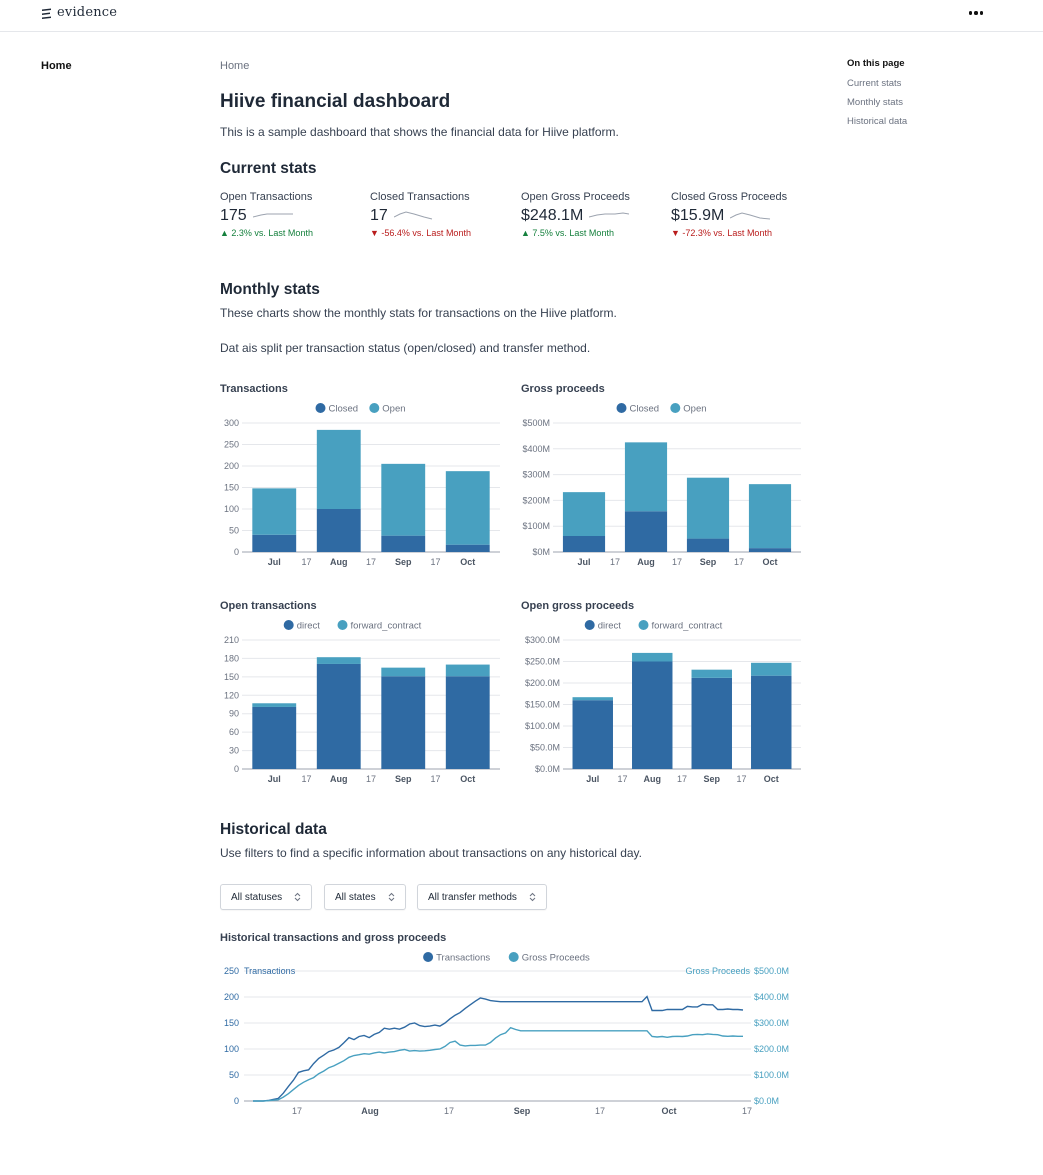 The width and height of the screenshot is (1043, 1175). Describe the element at coordinates (234, 531) in the screenshot. I see `y-tick-label: 50` at that location.